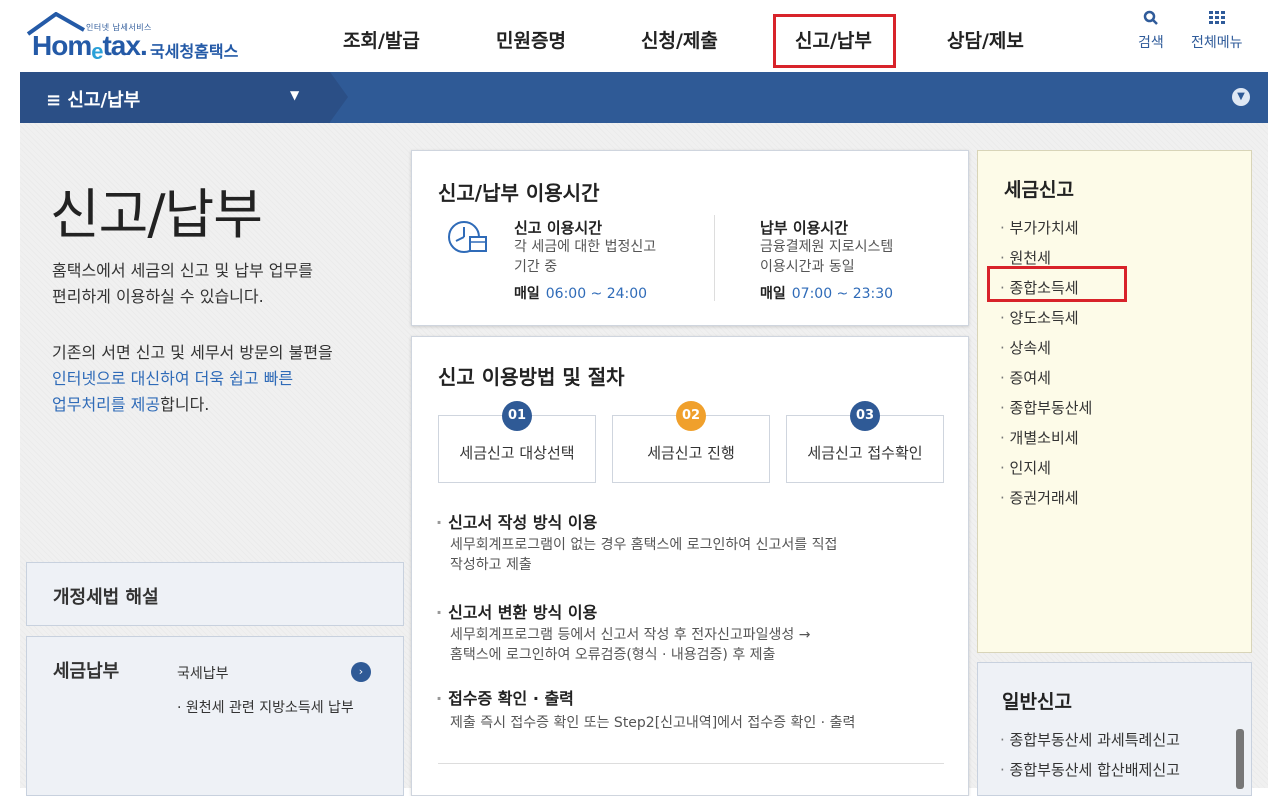  Describe the element at coordinates (1039, 227) in the screenshot. I see `tax-report-item-vat: 부가가치세` at that location.